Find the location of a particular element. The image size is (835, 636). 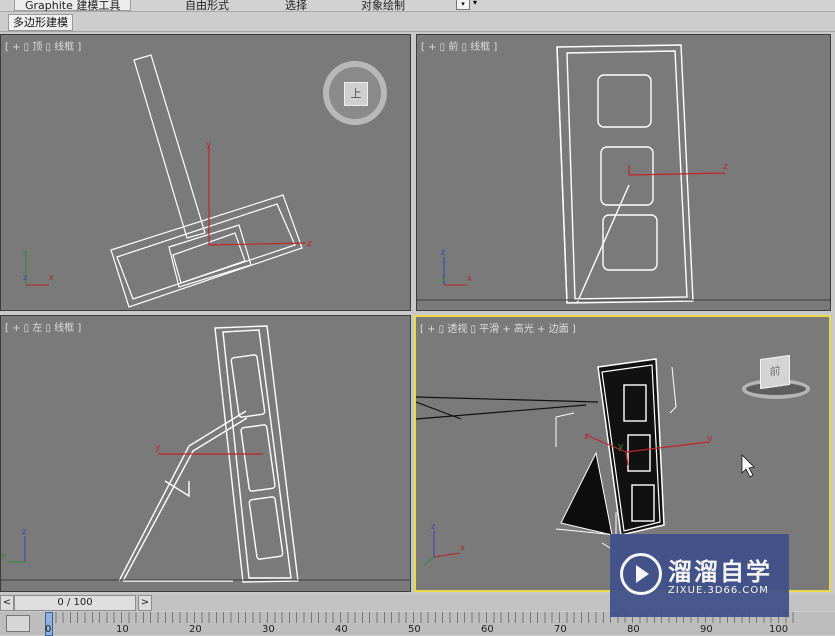

track-tick: 20 is located at coordinates (195, 629).